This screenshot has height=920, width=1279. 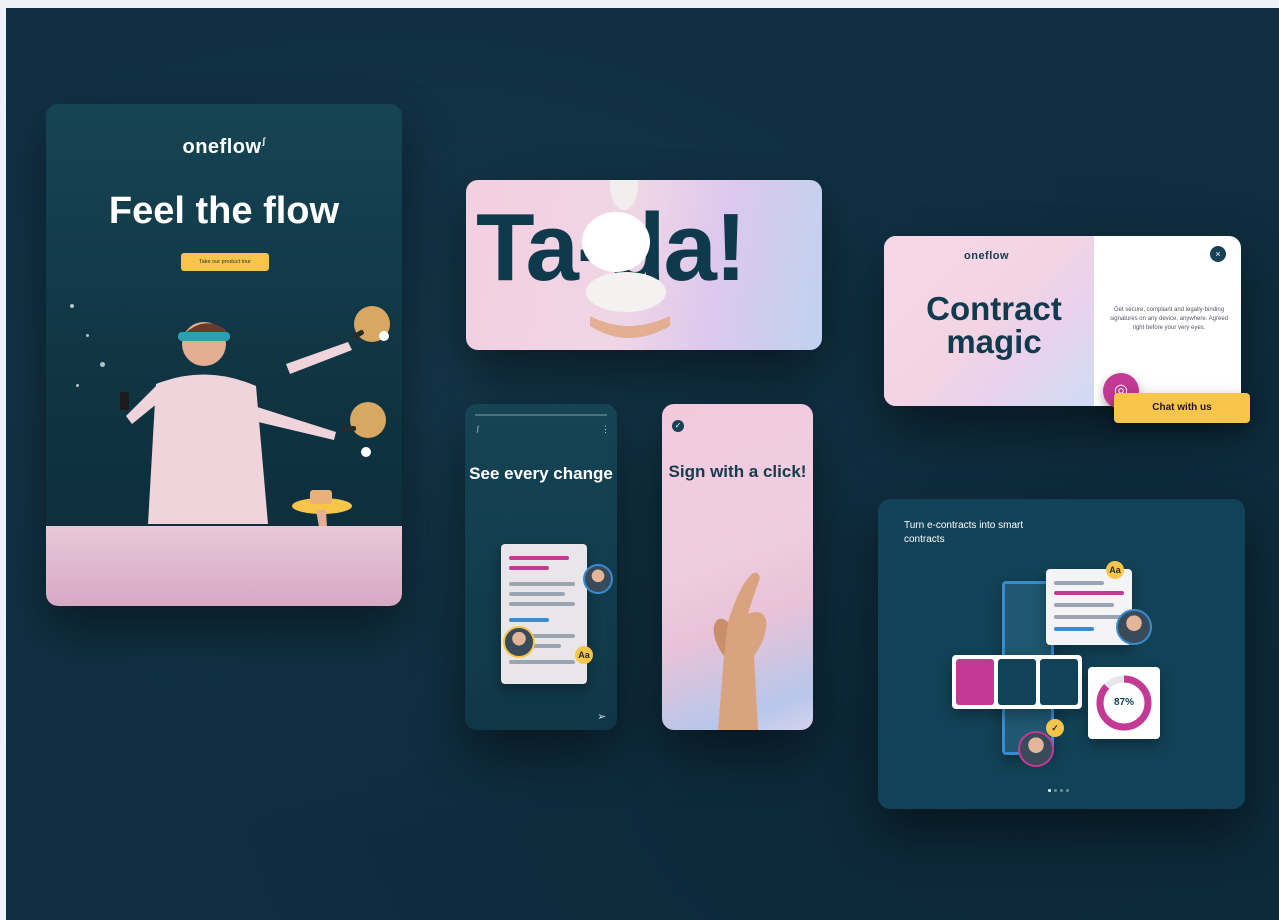 I want to click on more-options-icon: ⋮, so click(x=605, y=429).